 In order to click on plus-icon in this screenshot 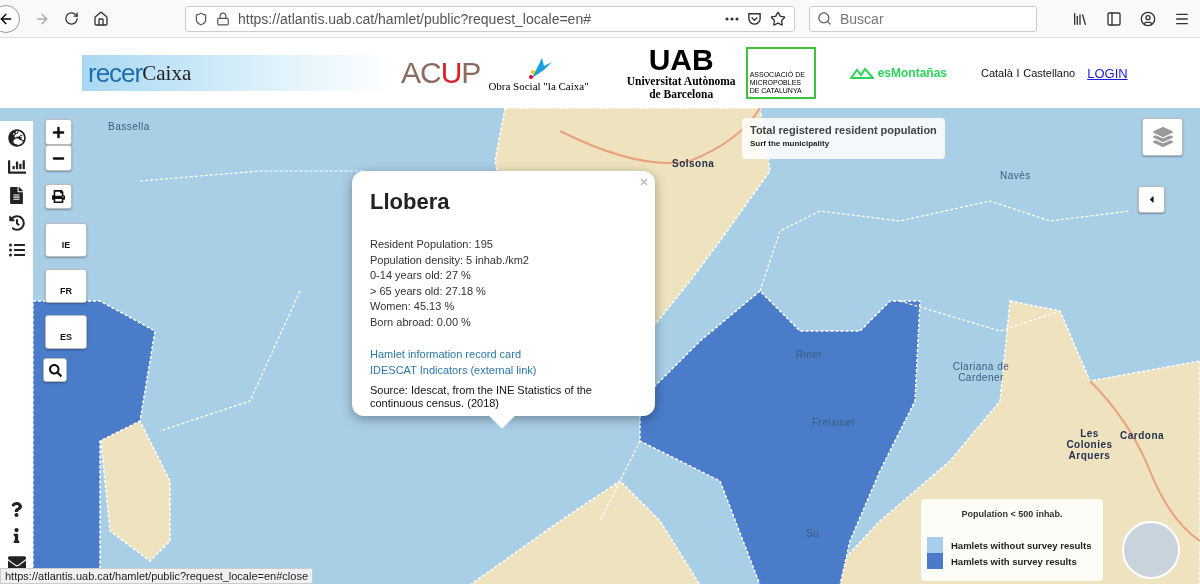, I will do `click(58, 132)`.